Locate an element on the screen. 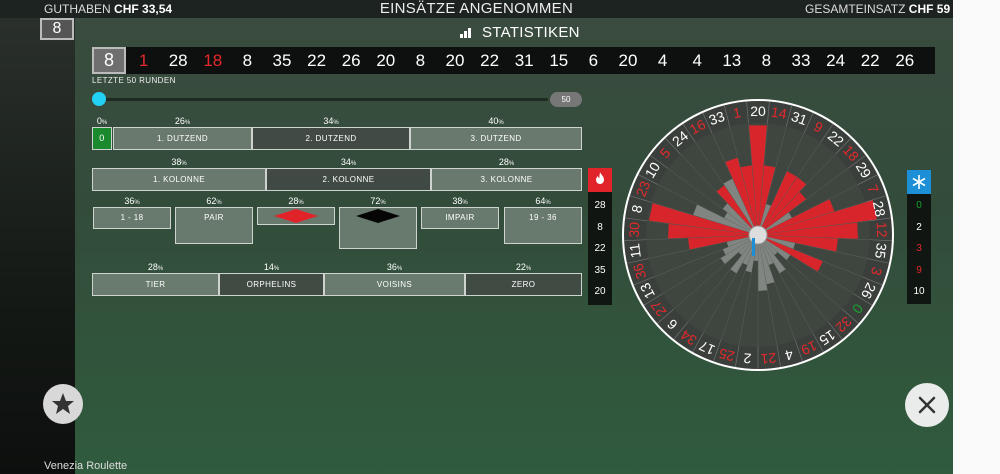 The height and width of the screenshot is (474, 1000). hot-number: 8 is located at coordinates (600, 227).